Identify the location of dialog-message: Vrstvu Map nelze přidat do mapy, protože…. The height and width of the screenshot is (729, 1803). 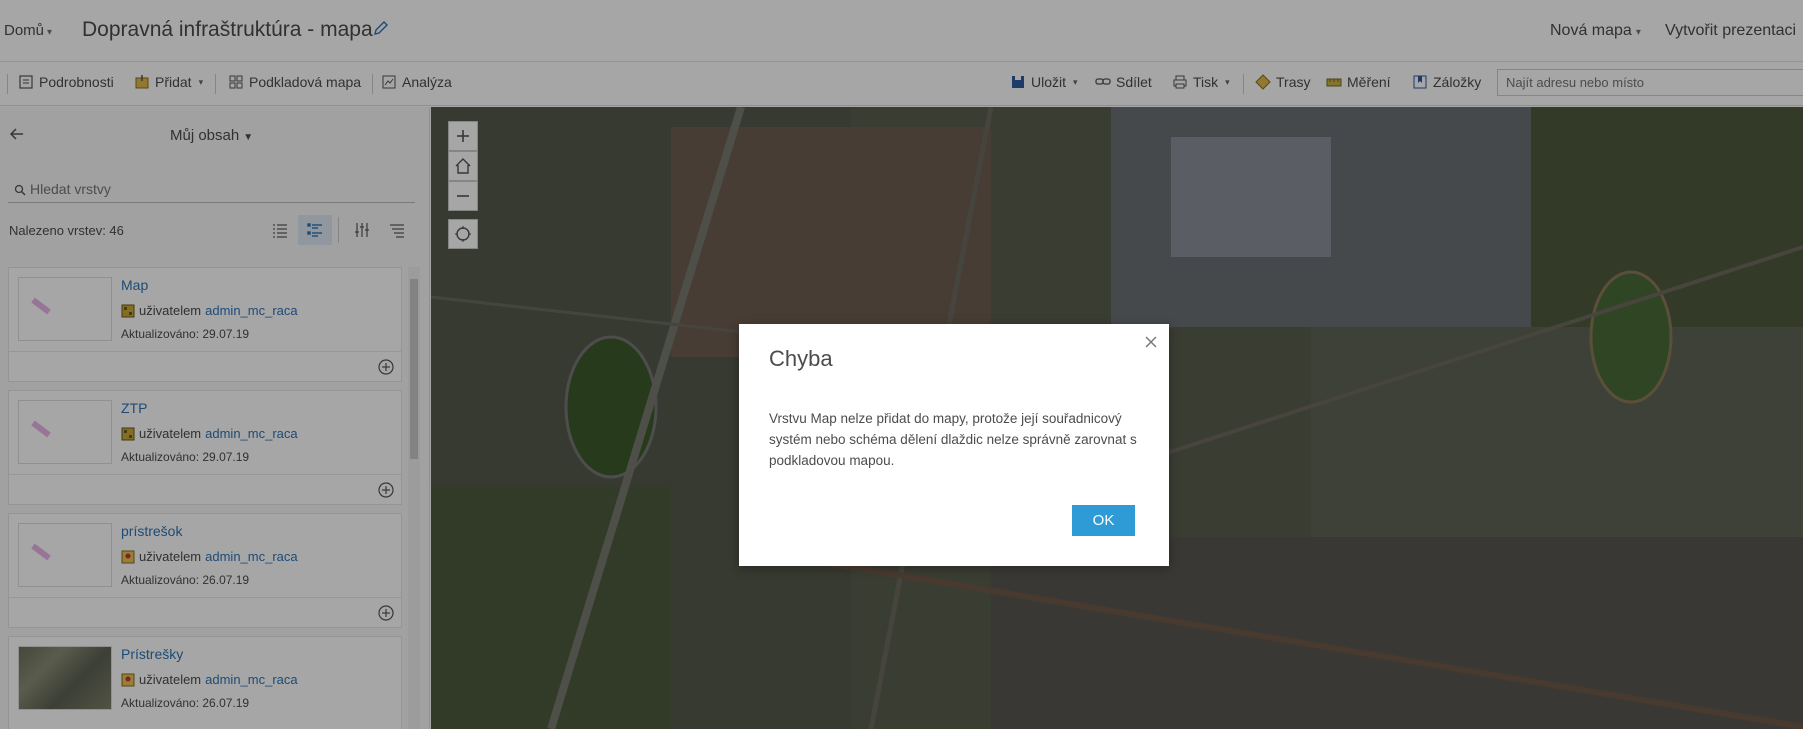
(953, 439).